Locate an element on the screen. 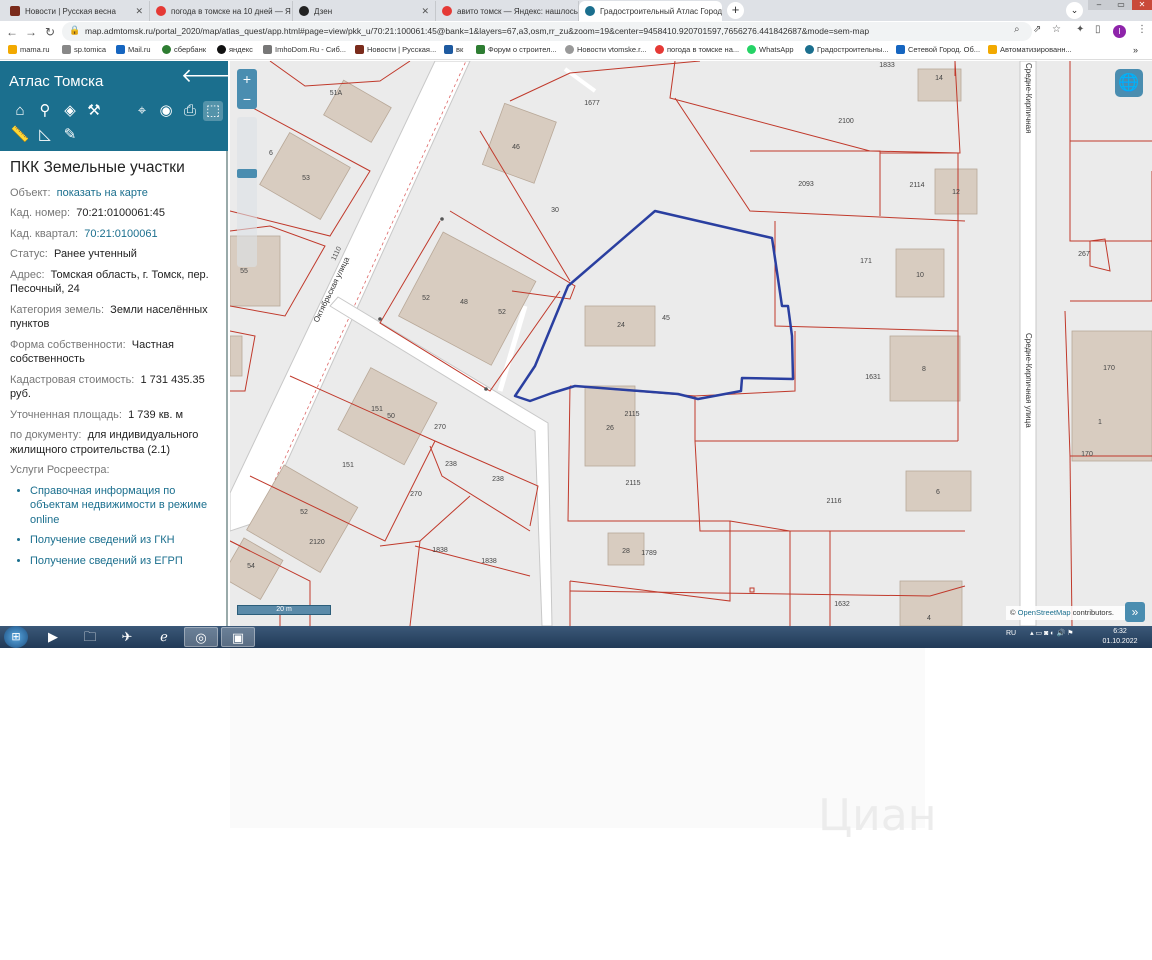 The width and height of the screenshot is (1152, 960). status-value: Ранее учтенный is located at coordinates (95, 254).